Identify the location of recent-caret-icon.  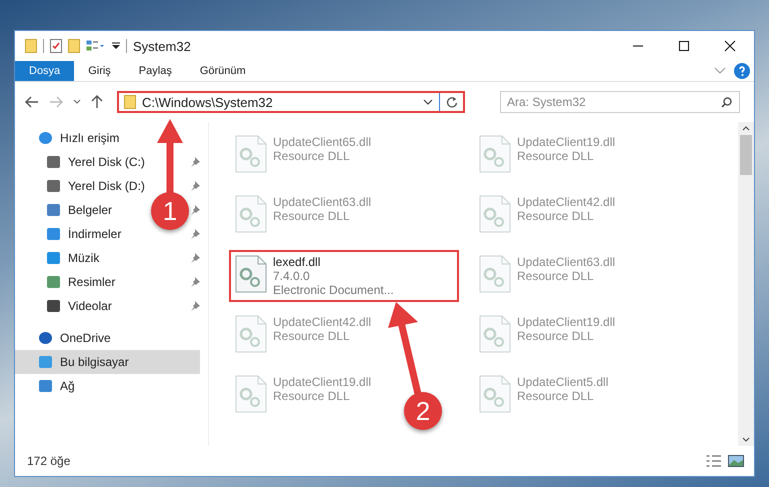
(77, 102).